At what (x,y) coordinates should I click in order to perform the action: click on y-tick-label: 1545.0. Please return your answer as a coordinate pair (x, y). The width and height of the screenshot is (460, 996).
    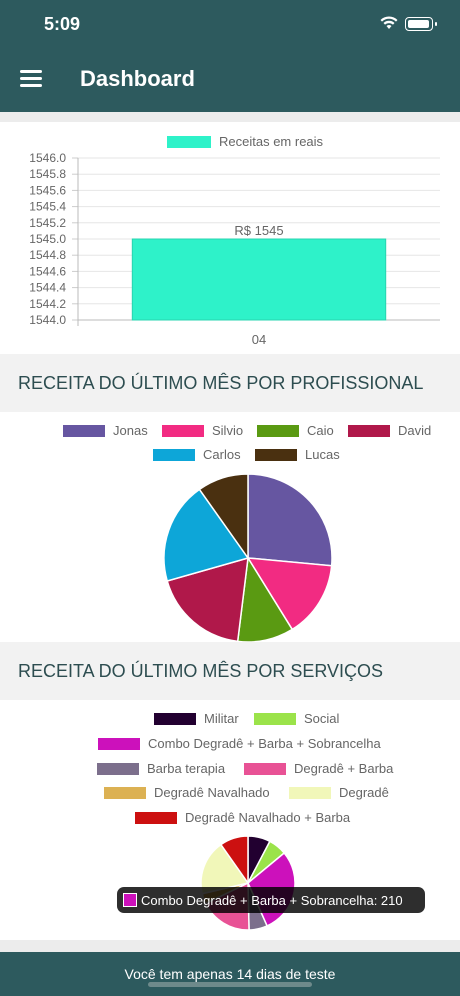
    Looking at the image, I should click on (47, 239).